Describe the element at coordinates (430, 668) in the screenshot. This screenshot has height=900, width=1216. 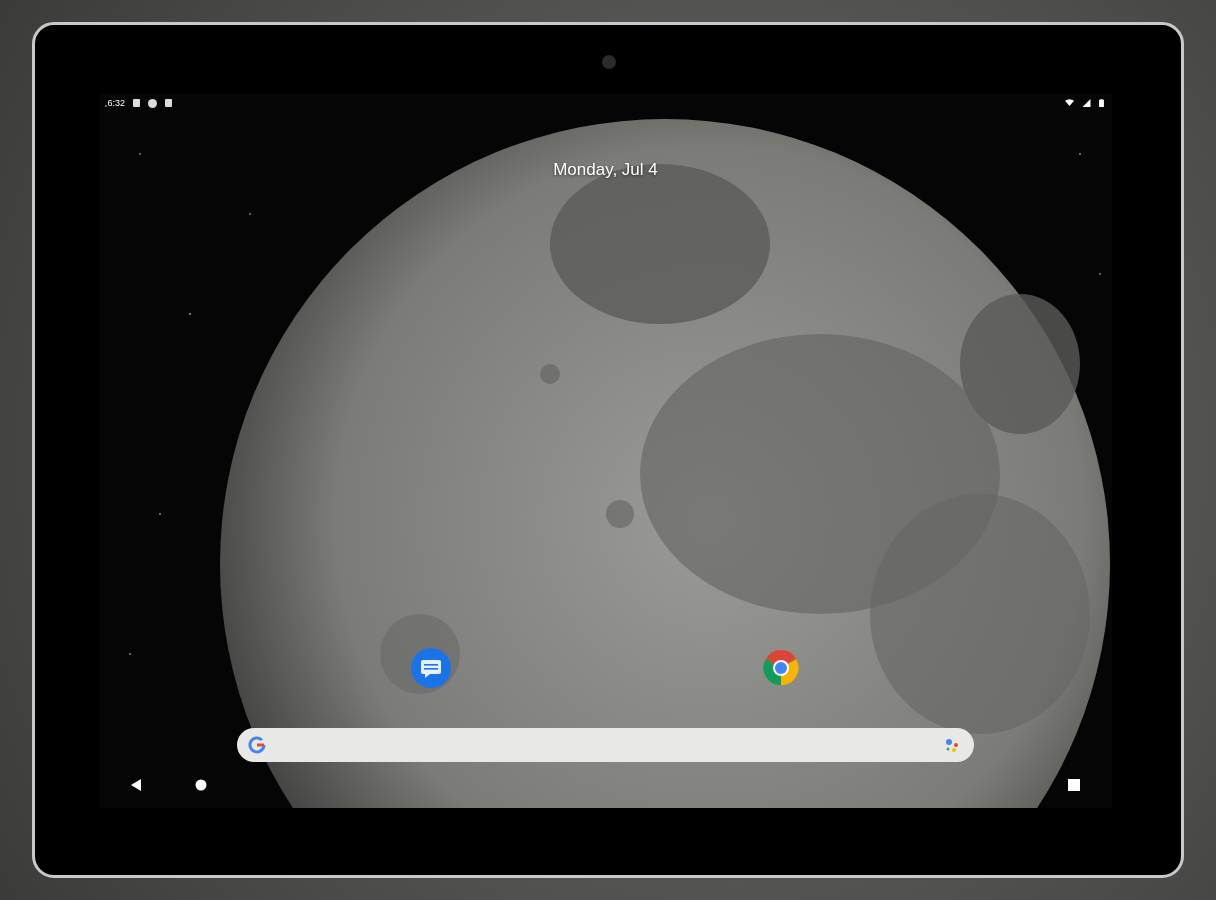
I see `chat-bubble-app-icon` at that location.